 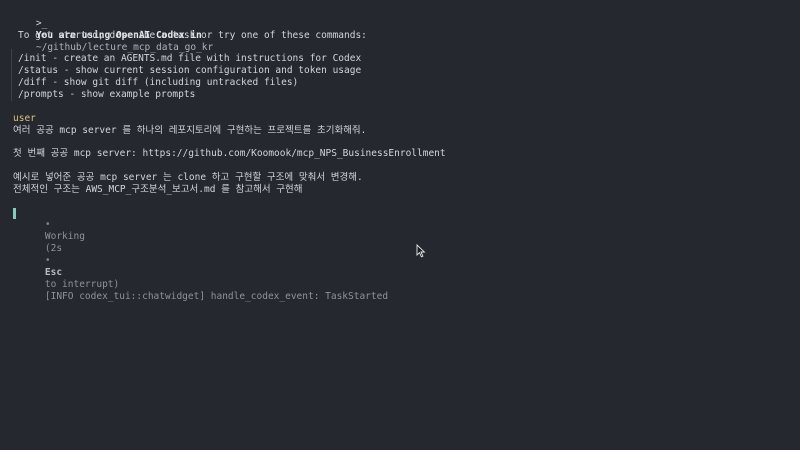 I want to click on user-label: user, so click(x=24, y=118).